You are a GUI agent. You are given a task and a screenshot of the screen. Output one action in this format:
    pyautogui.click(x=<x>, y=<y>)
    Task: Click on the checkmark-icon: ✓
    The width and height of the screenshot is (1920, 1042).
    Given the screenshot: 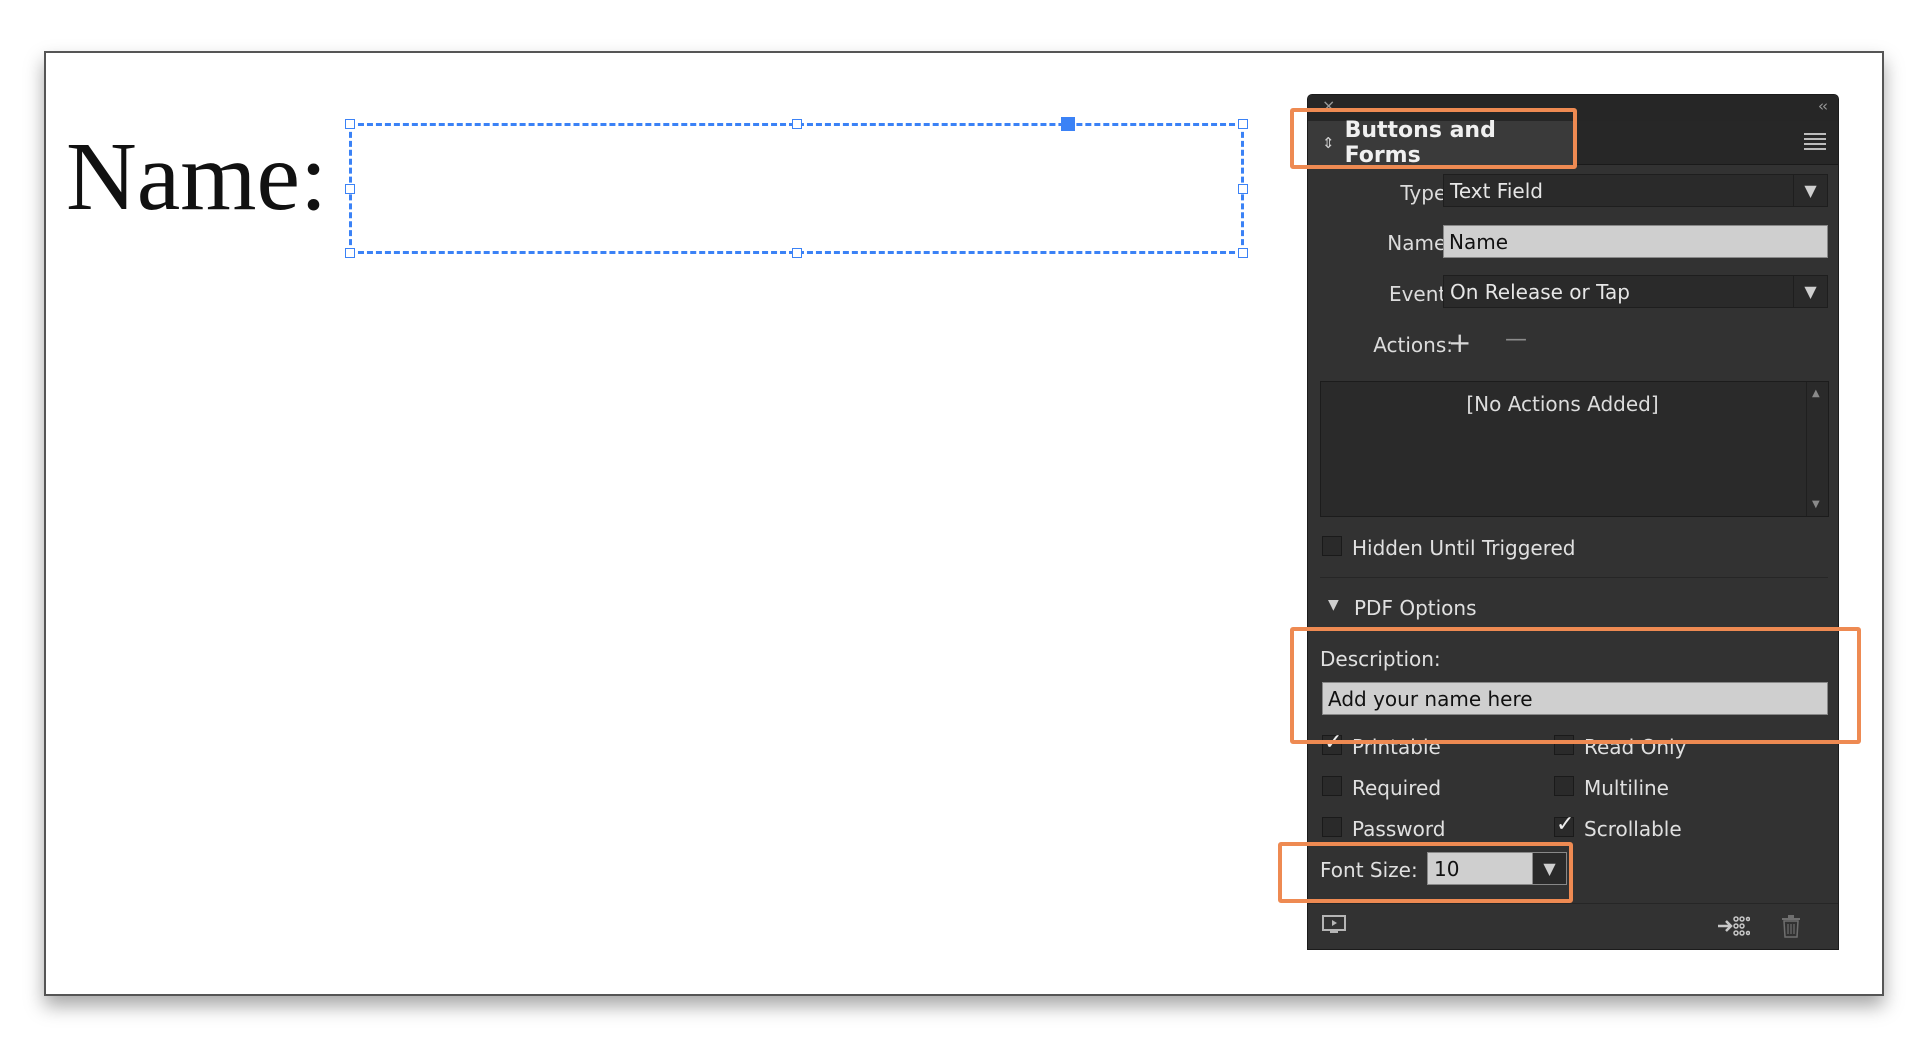 What is the action you would take?
    pyautogui.click(x=1565, y=824)
    